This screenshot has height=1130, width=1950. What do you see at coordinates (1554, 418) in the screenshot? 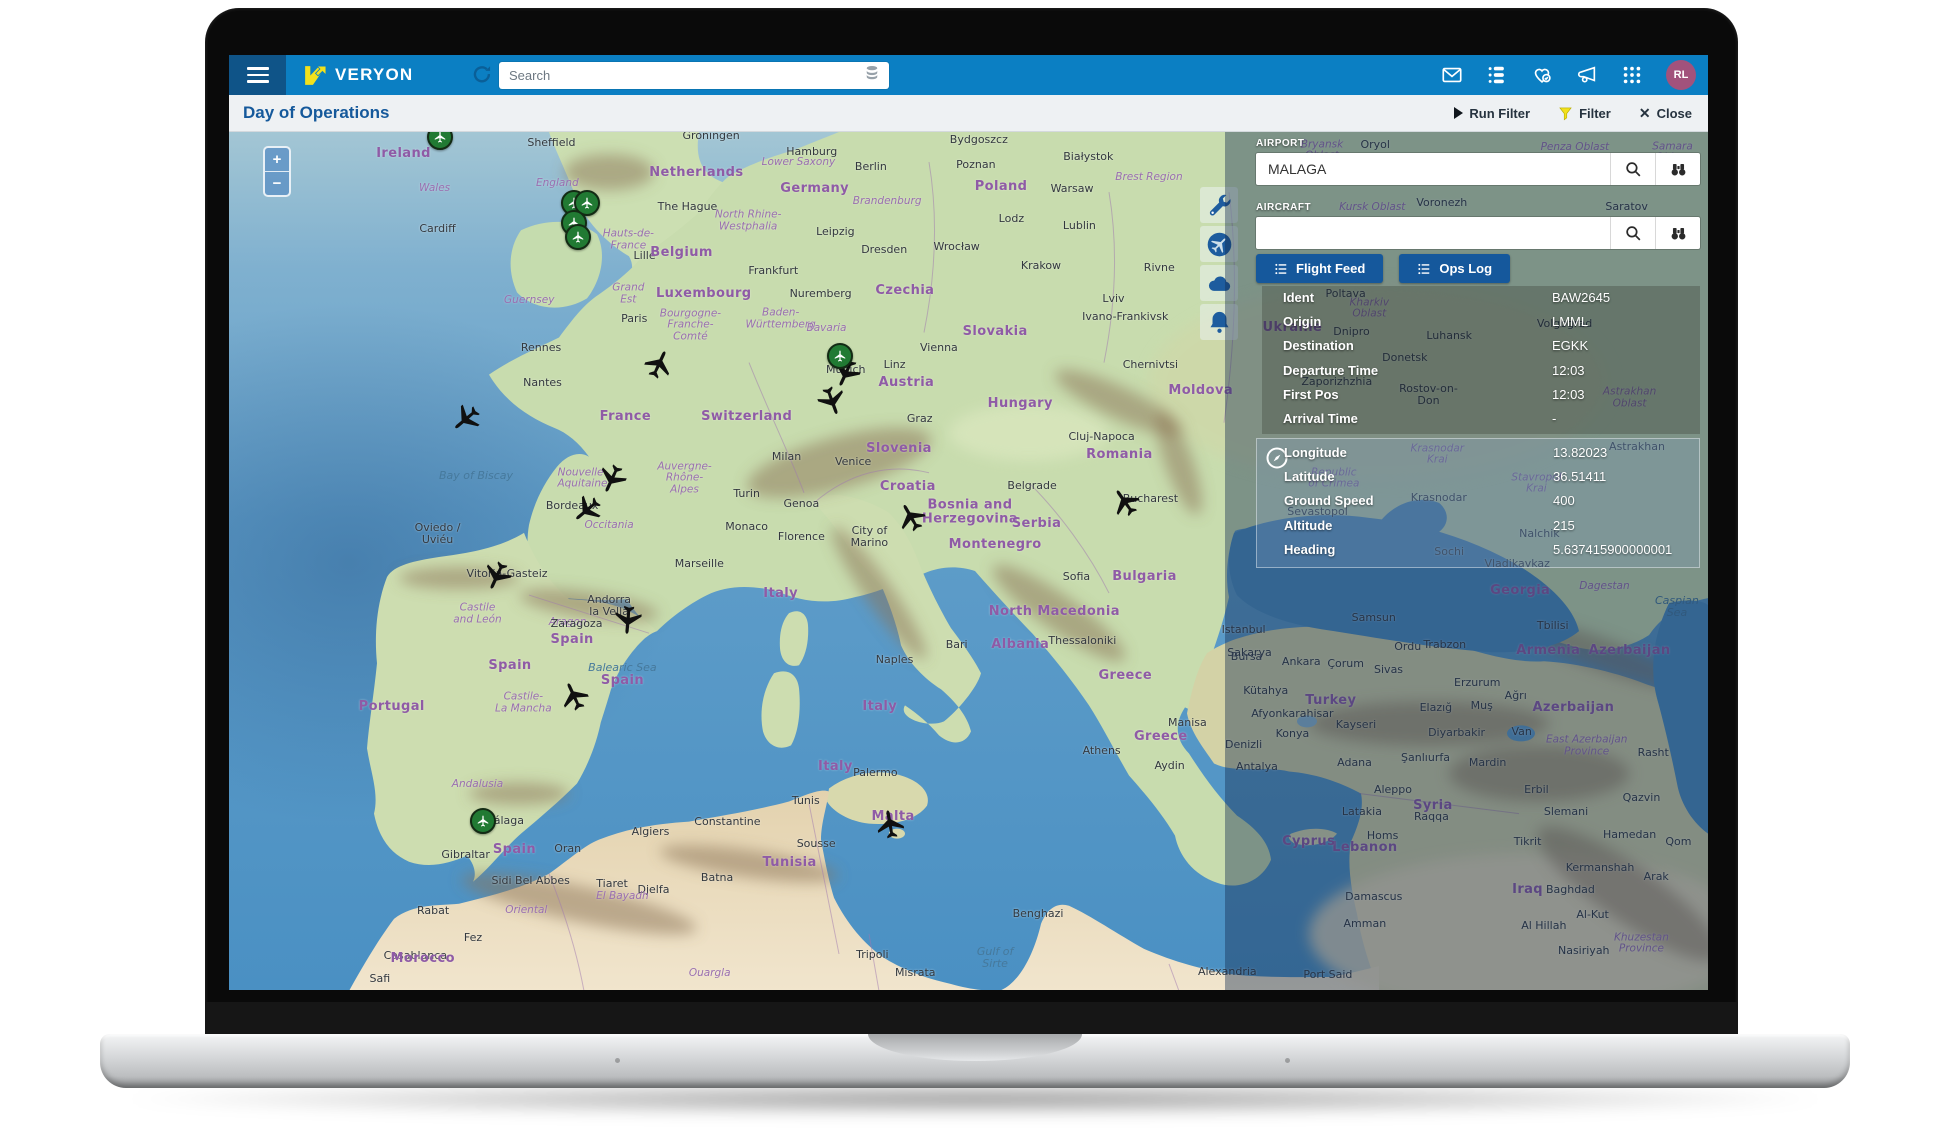
I see `flight-detail-row-value: -` at bounding box center [1554, 418].